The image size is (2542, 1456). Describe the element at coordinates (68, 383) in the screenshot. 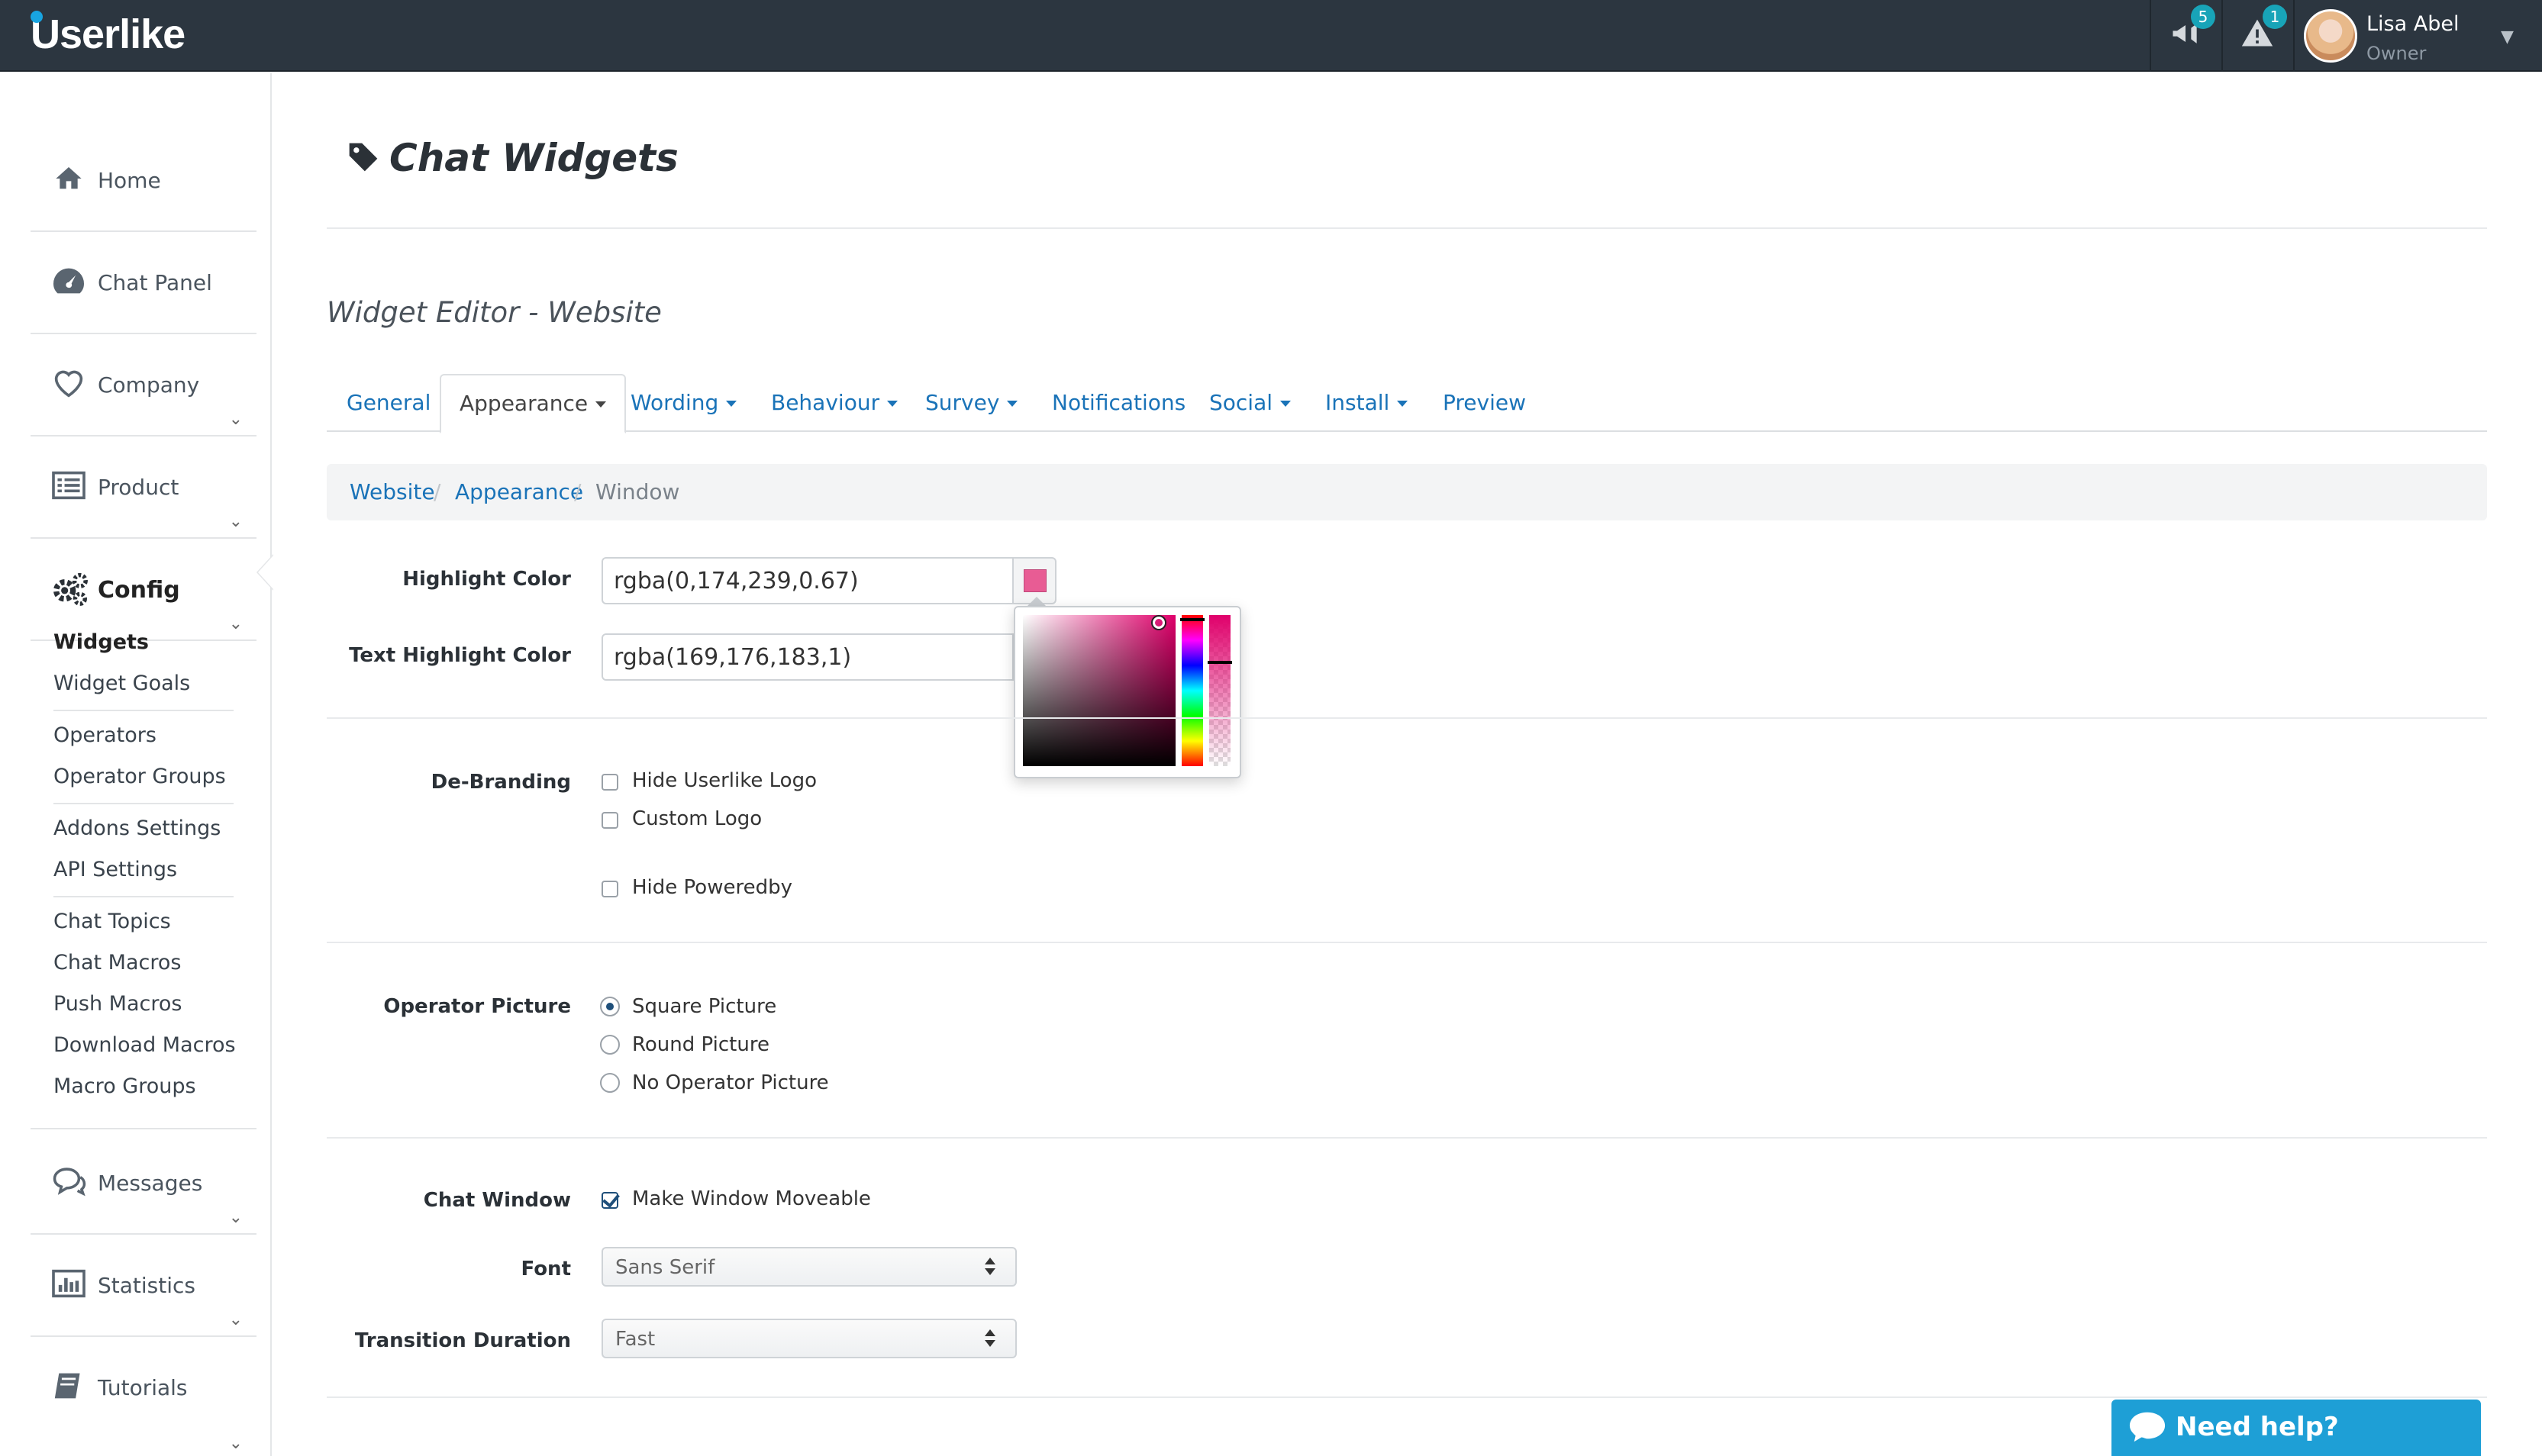

I see `heart-icon` at that location.